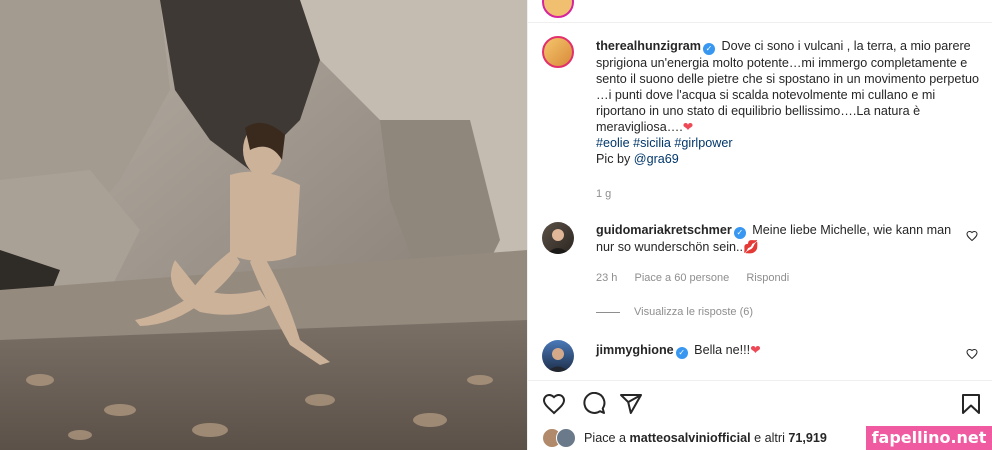 This screenshot has height=450, width=992. I want to click on likes-suffix: e altri, so click(769, 438).